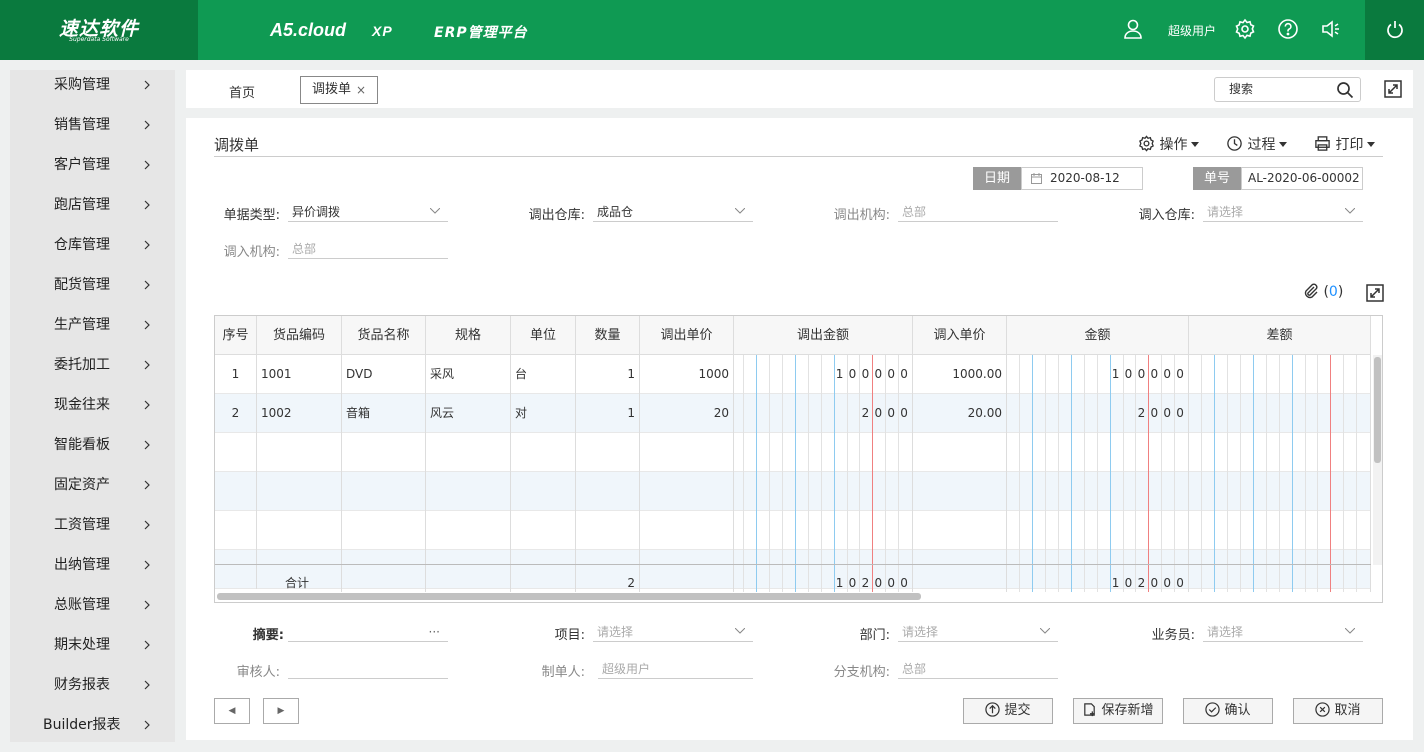  Describe the element at coordinates (960, 335) in the screenshot. I see `column-header: 调入单价` at that location.